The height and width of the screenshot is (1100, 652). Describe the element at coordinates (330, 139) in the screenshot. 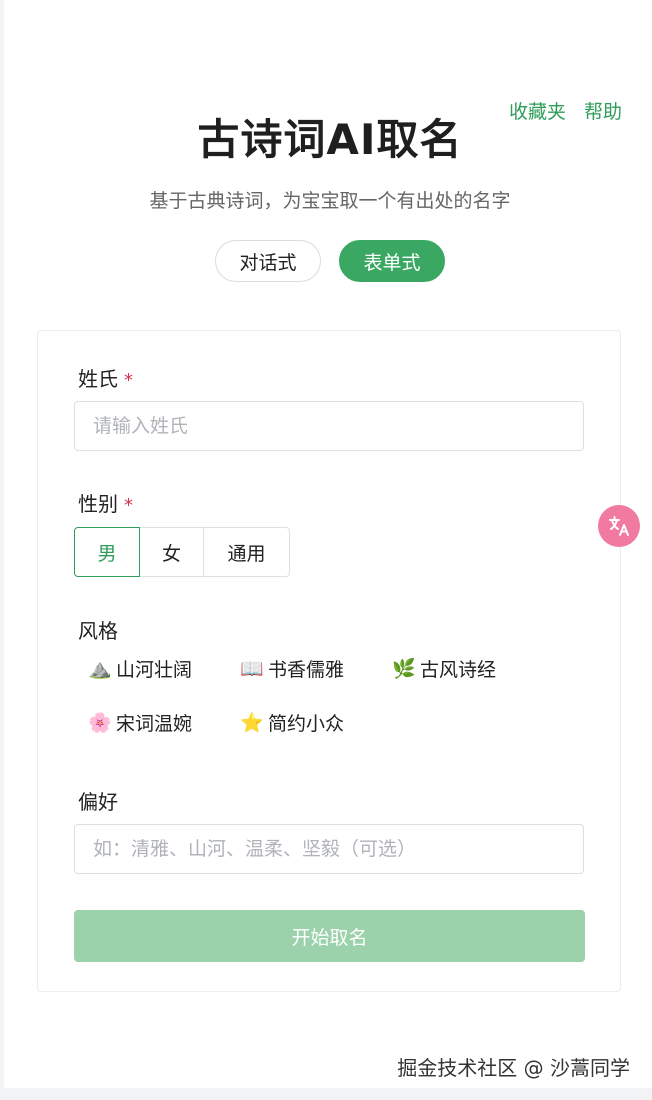

I see `page-title: 古诗词AI取名` at that location.